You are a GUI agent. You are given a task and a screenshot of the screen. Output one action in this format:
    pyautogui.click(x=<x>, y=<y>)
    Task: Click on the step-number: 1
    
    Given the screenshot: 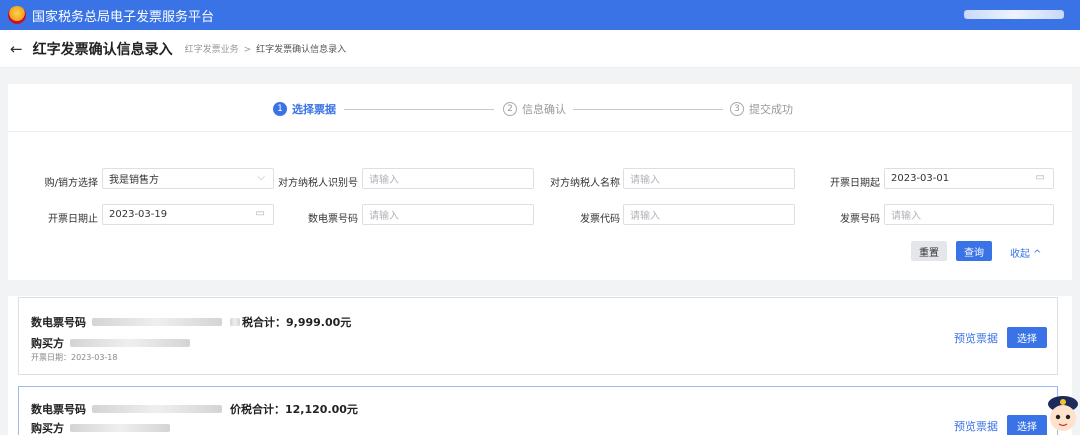 What is the action you would take?
    pyautogui.click(x=280, y=109)
    